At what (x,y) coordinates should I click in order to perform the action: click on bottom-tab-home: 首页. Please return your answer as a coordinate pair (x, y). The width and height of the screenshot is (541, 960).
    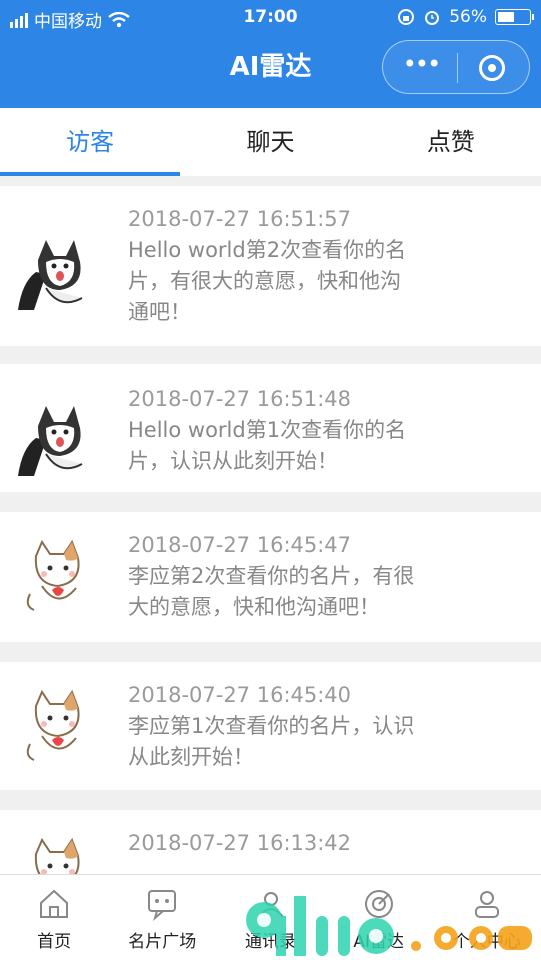
    Looking at the image, I should click on (54, 917).